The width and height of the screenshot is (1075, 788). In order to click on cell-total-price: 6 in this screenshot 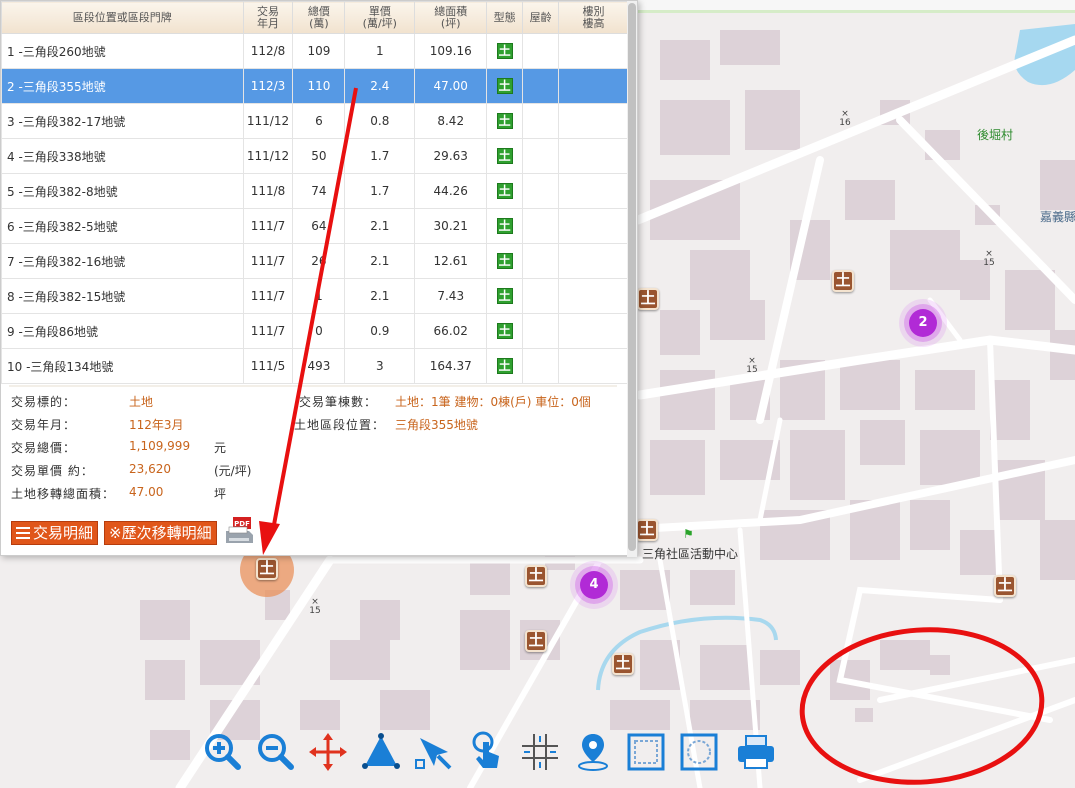, I will do `click(319, 121)`.